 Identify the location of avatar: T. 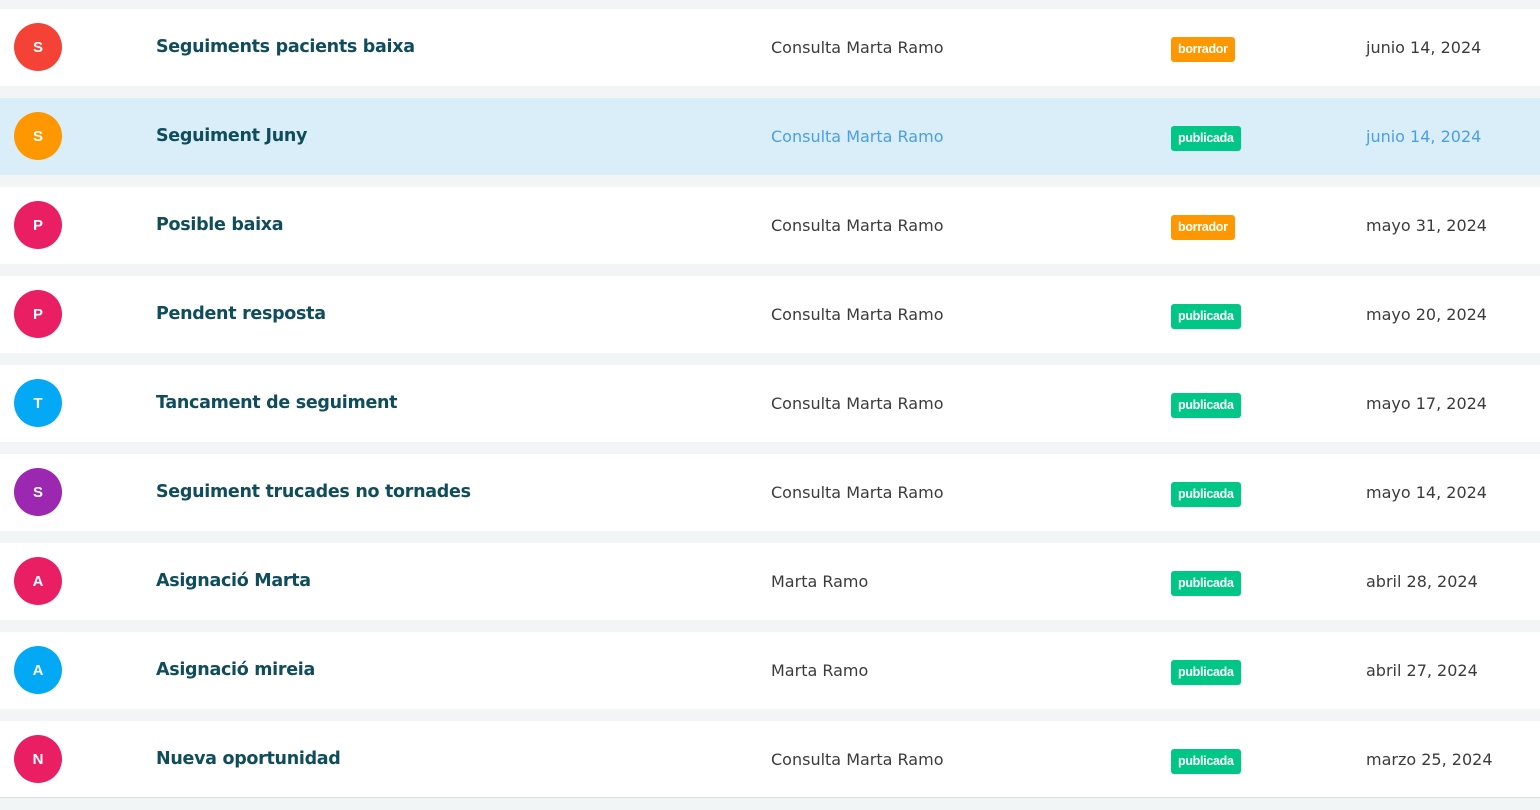
(38, 403).